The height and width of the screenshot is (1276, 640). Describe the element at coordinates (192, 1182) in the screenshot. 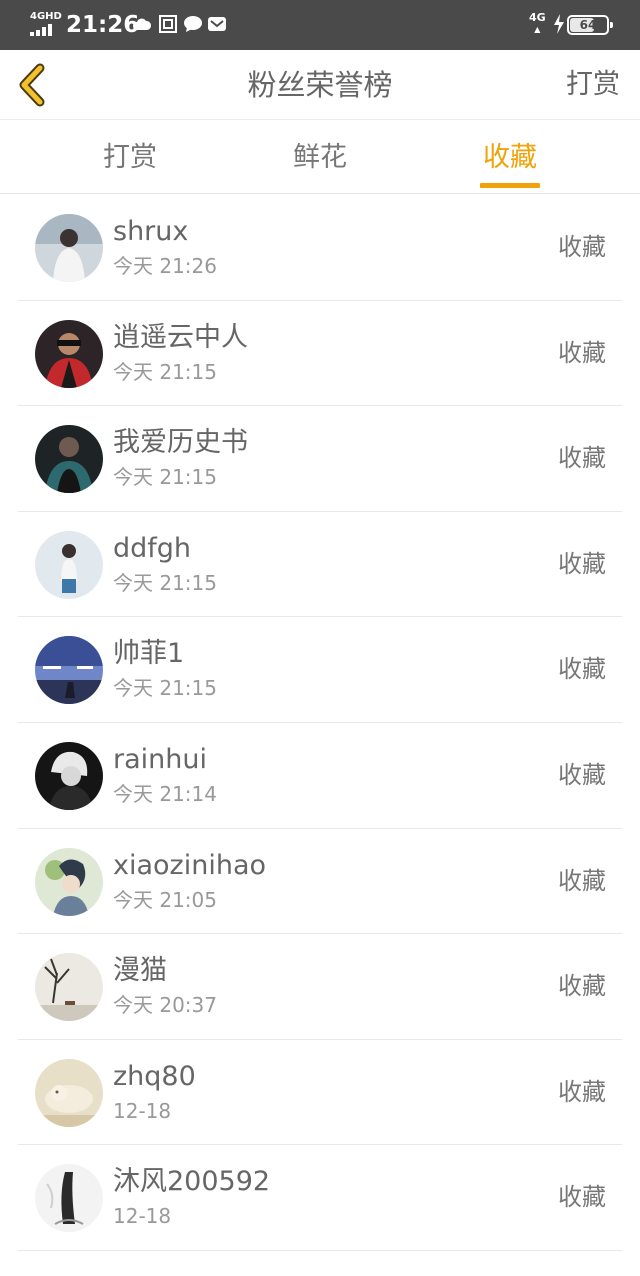

I see `user-name: 沐风200592` at that location.